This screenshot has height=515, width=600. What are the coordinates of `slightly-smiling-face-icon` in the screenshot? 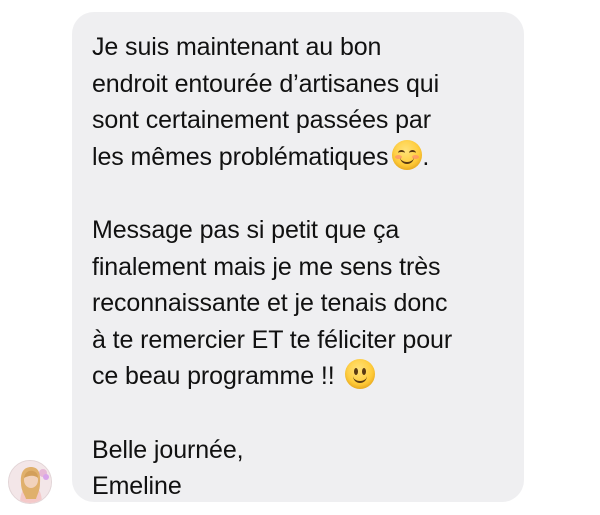 It's located at (360, 374).